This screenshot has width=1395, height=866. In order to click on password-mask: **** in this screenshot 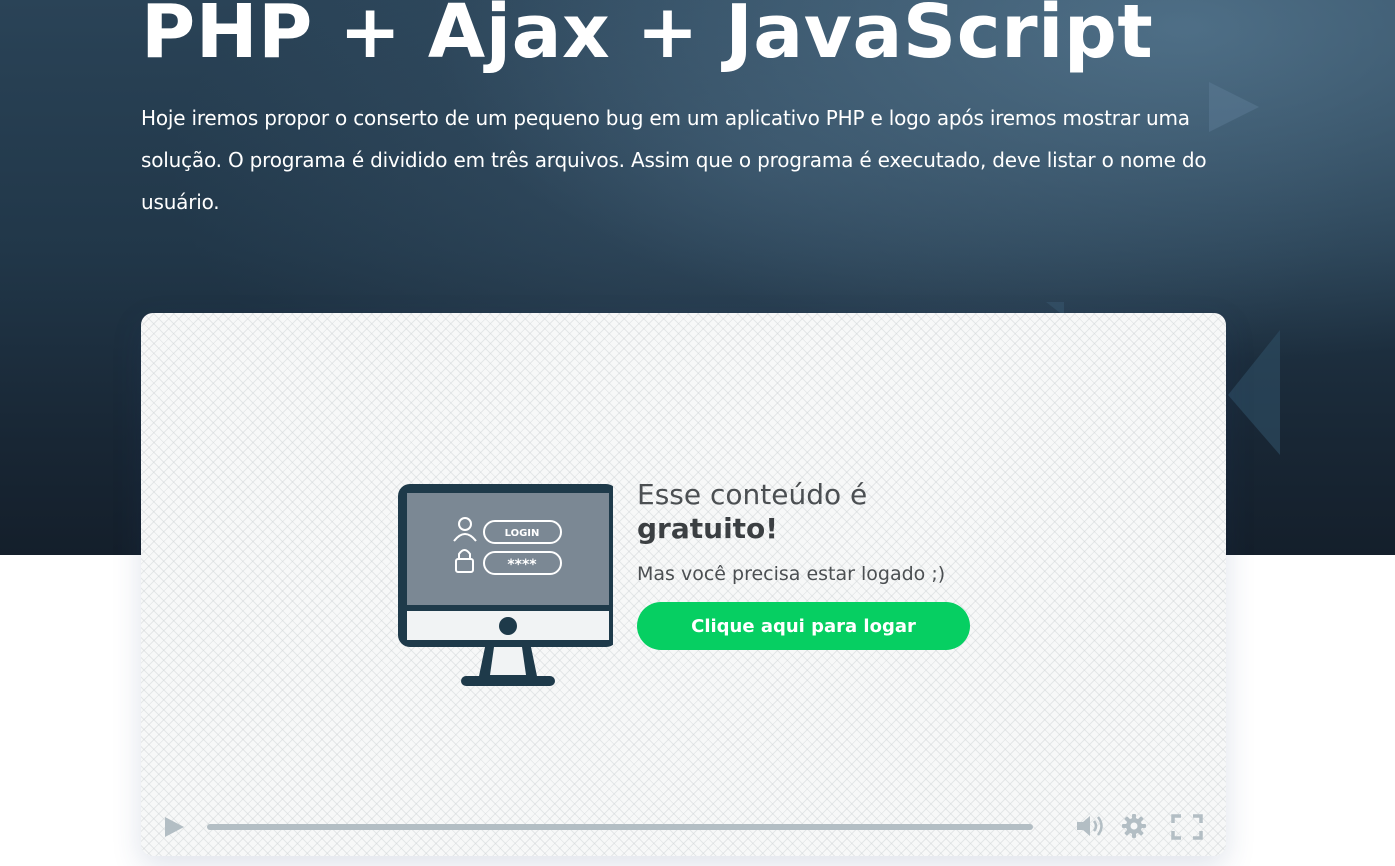, I will do `click(522, 565)`.